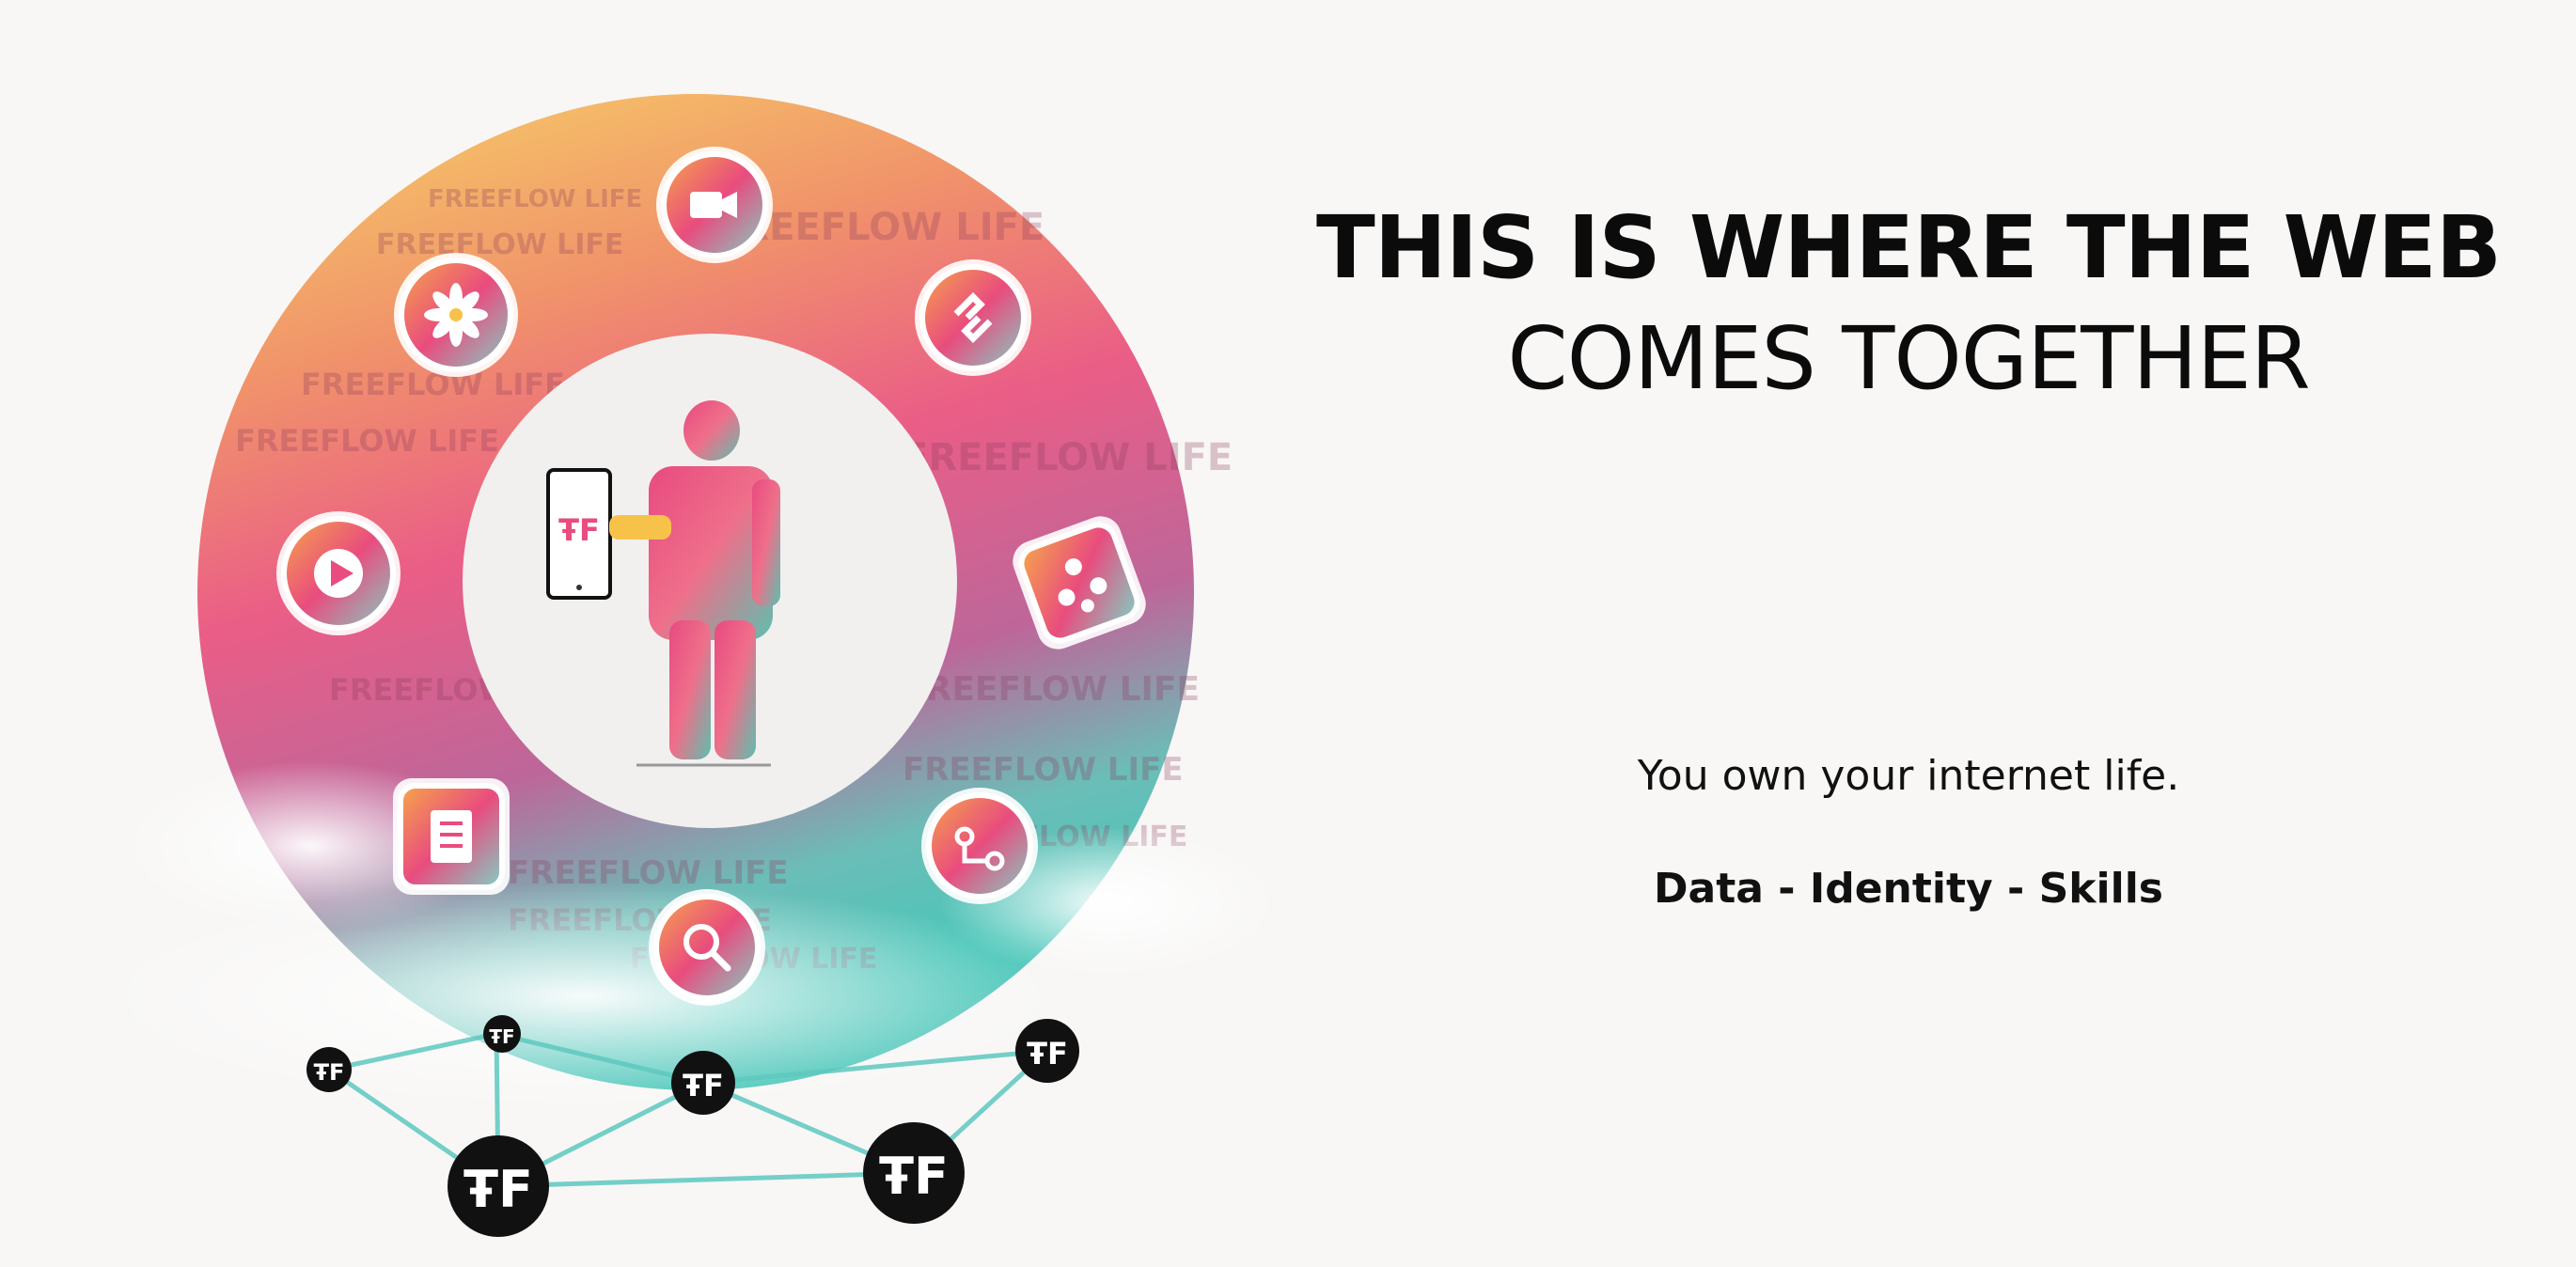  Describe the element at coordinates (1909, 889) in the screenshot. I see `hero-pillars: Data - Identity - Skills` at that location.